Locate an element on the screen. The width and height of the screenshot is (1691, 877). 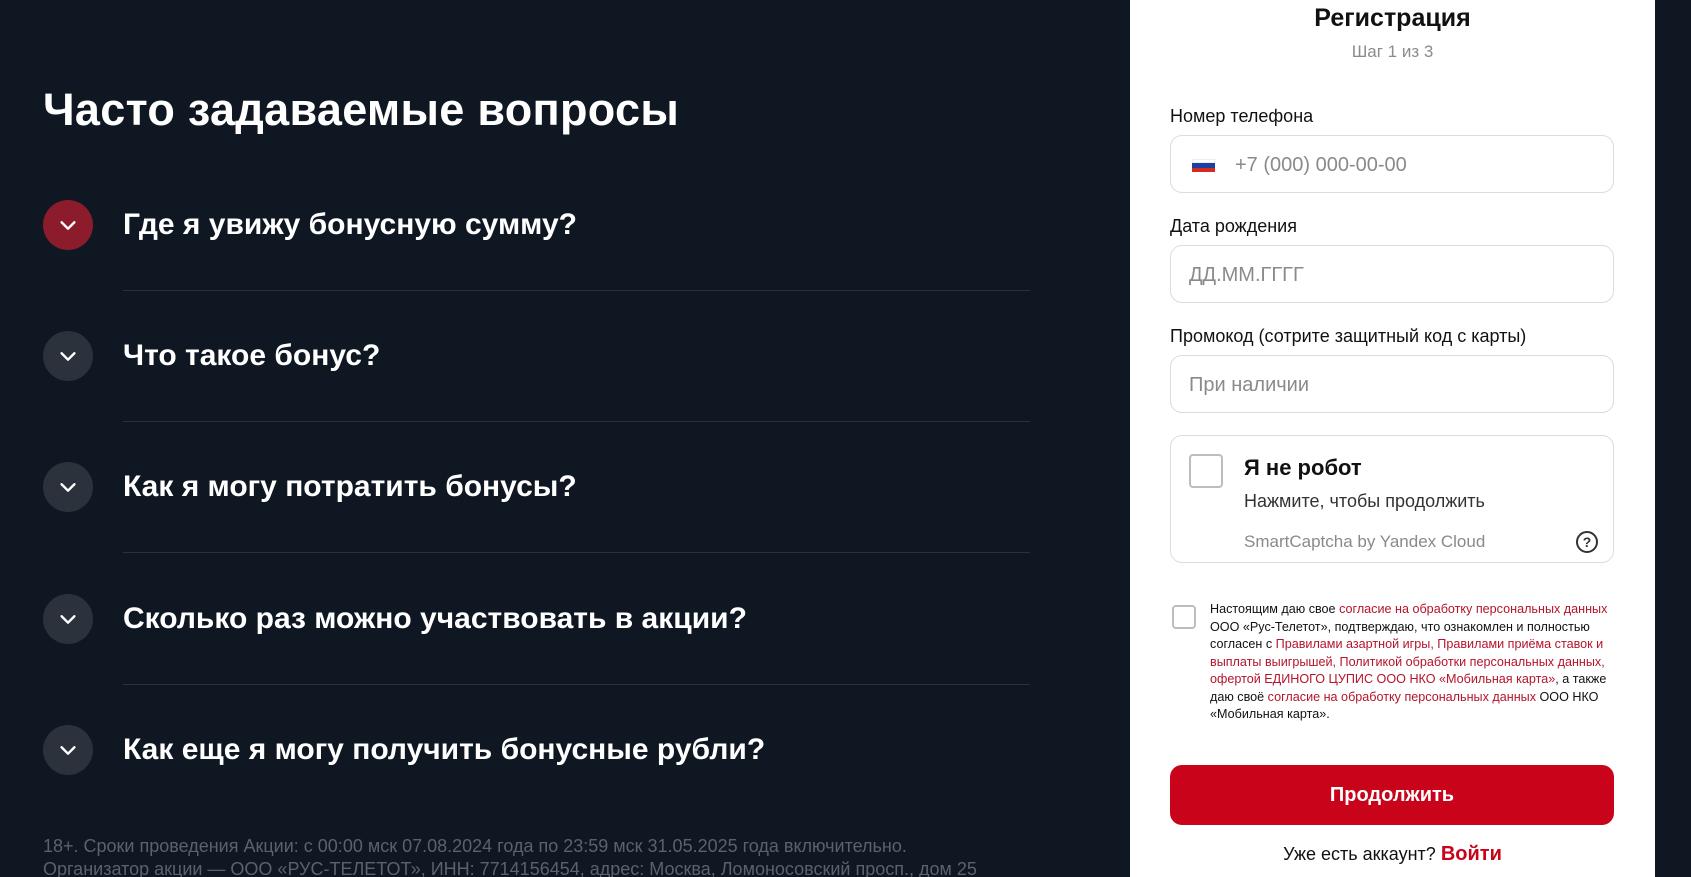
faq-question: Что такое бонус? is located at coordinates (251, 356).